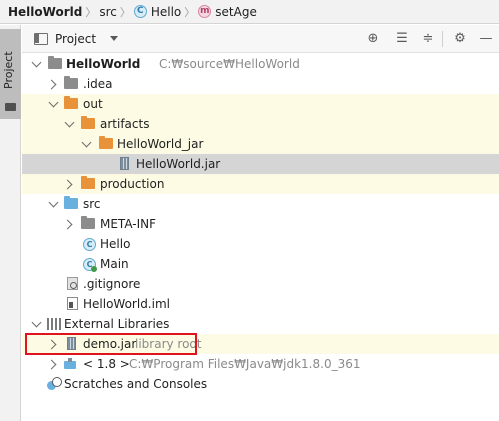 This screenshot has width=499, height=421. What do you see at coordinates (402, 39) in the screenshot?
I see `expand-all-icon: ☰` at bounding box center [402, 39].